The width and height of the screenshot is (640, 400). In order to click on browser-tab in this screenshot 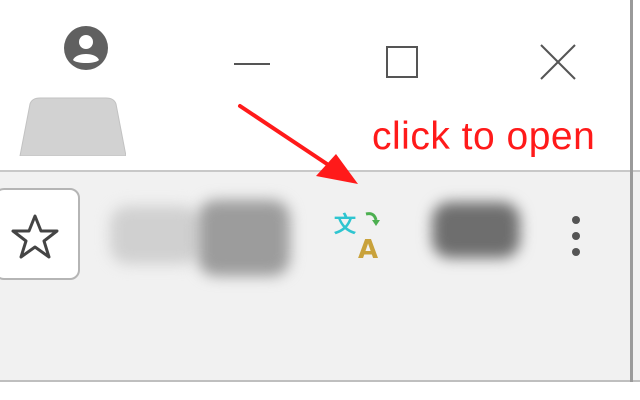, I will do `click(70, 126)`.